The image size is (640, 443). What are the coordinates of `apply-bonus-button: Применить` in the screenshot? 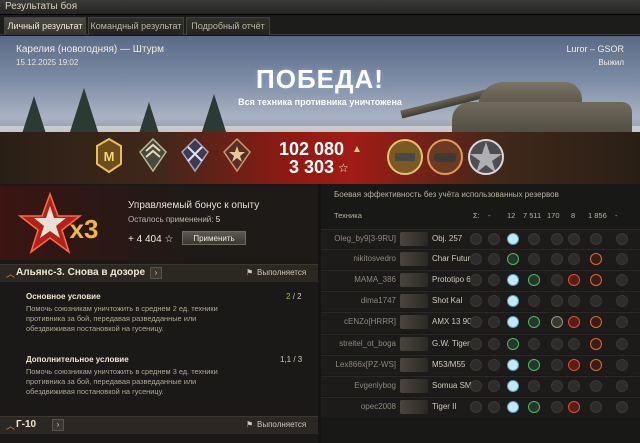 It's located at (214, 238).